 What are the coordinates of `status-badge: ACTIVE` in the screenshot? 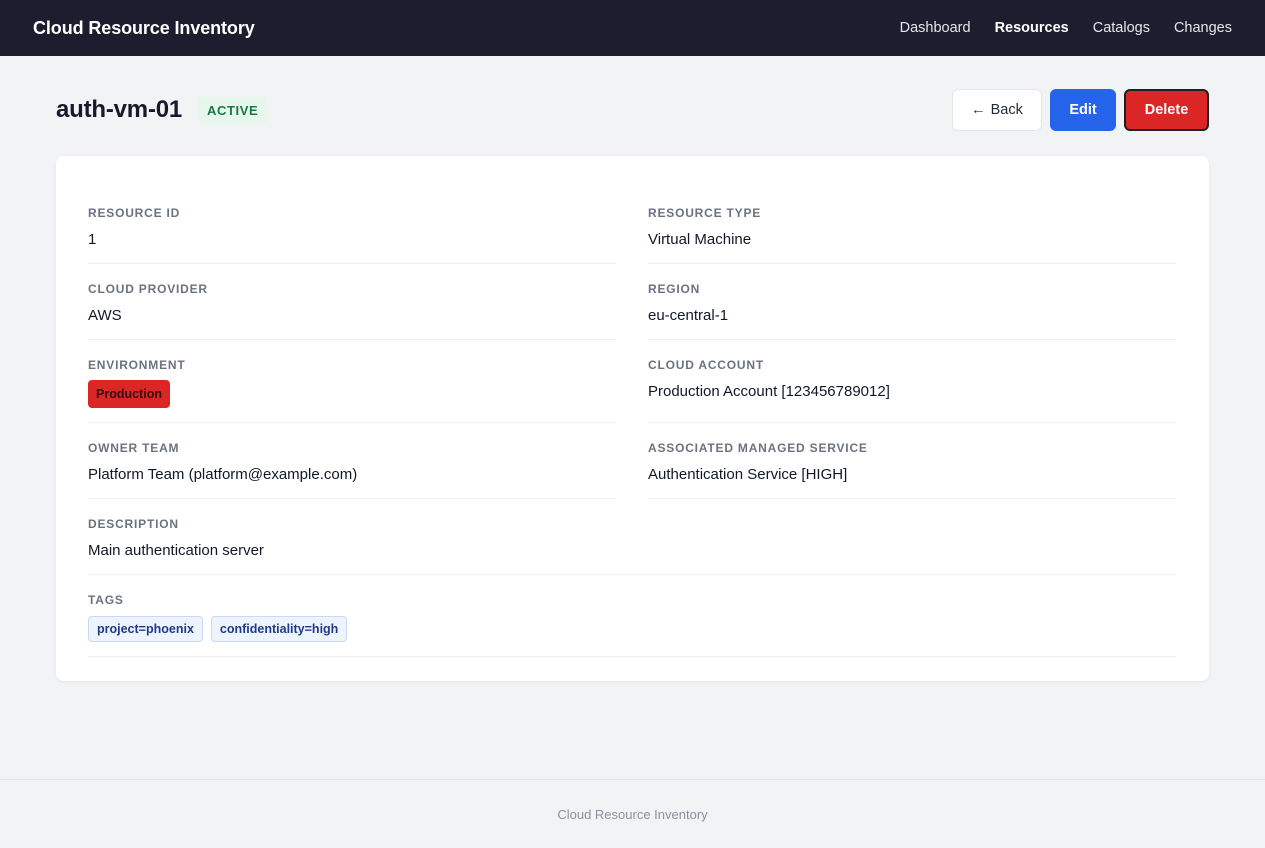 It's located at (233, 110).